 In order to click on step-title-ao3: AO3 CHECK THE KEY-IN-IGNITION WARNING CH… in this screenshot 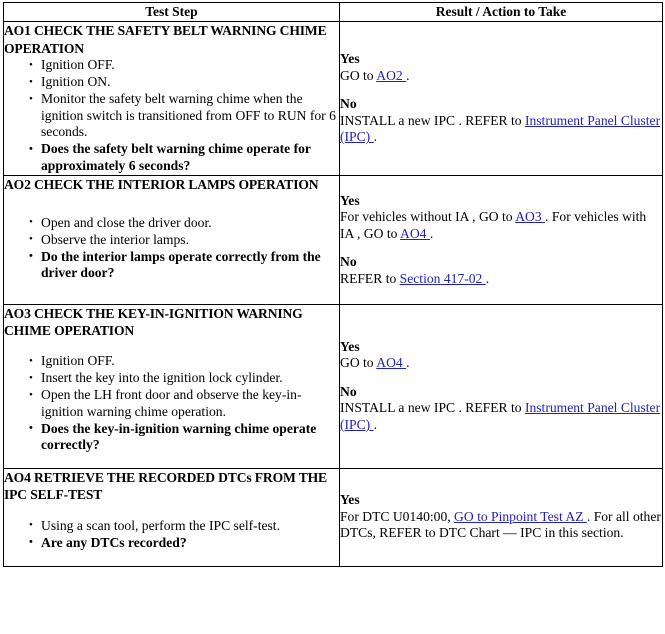, I will do `click(153, 322)`.